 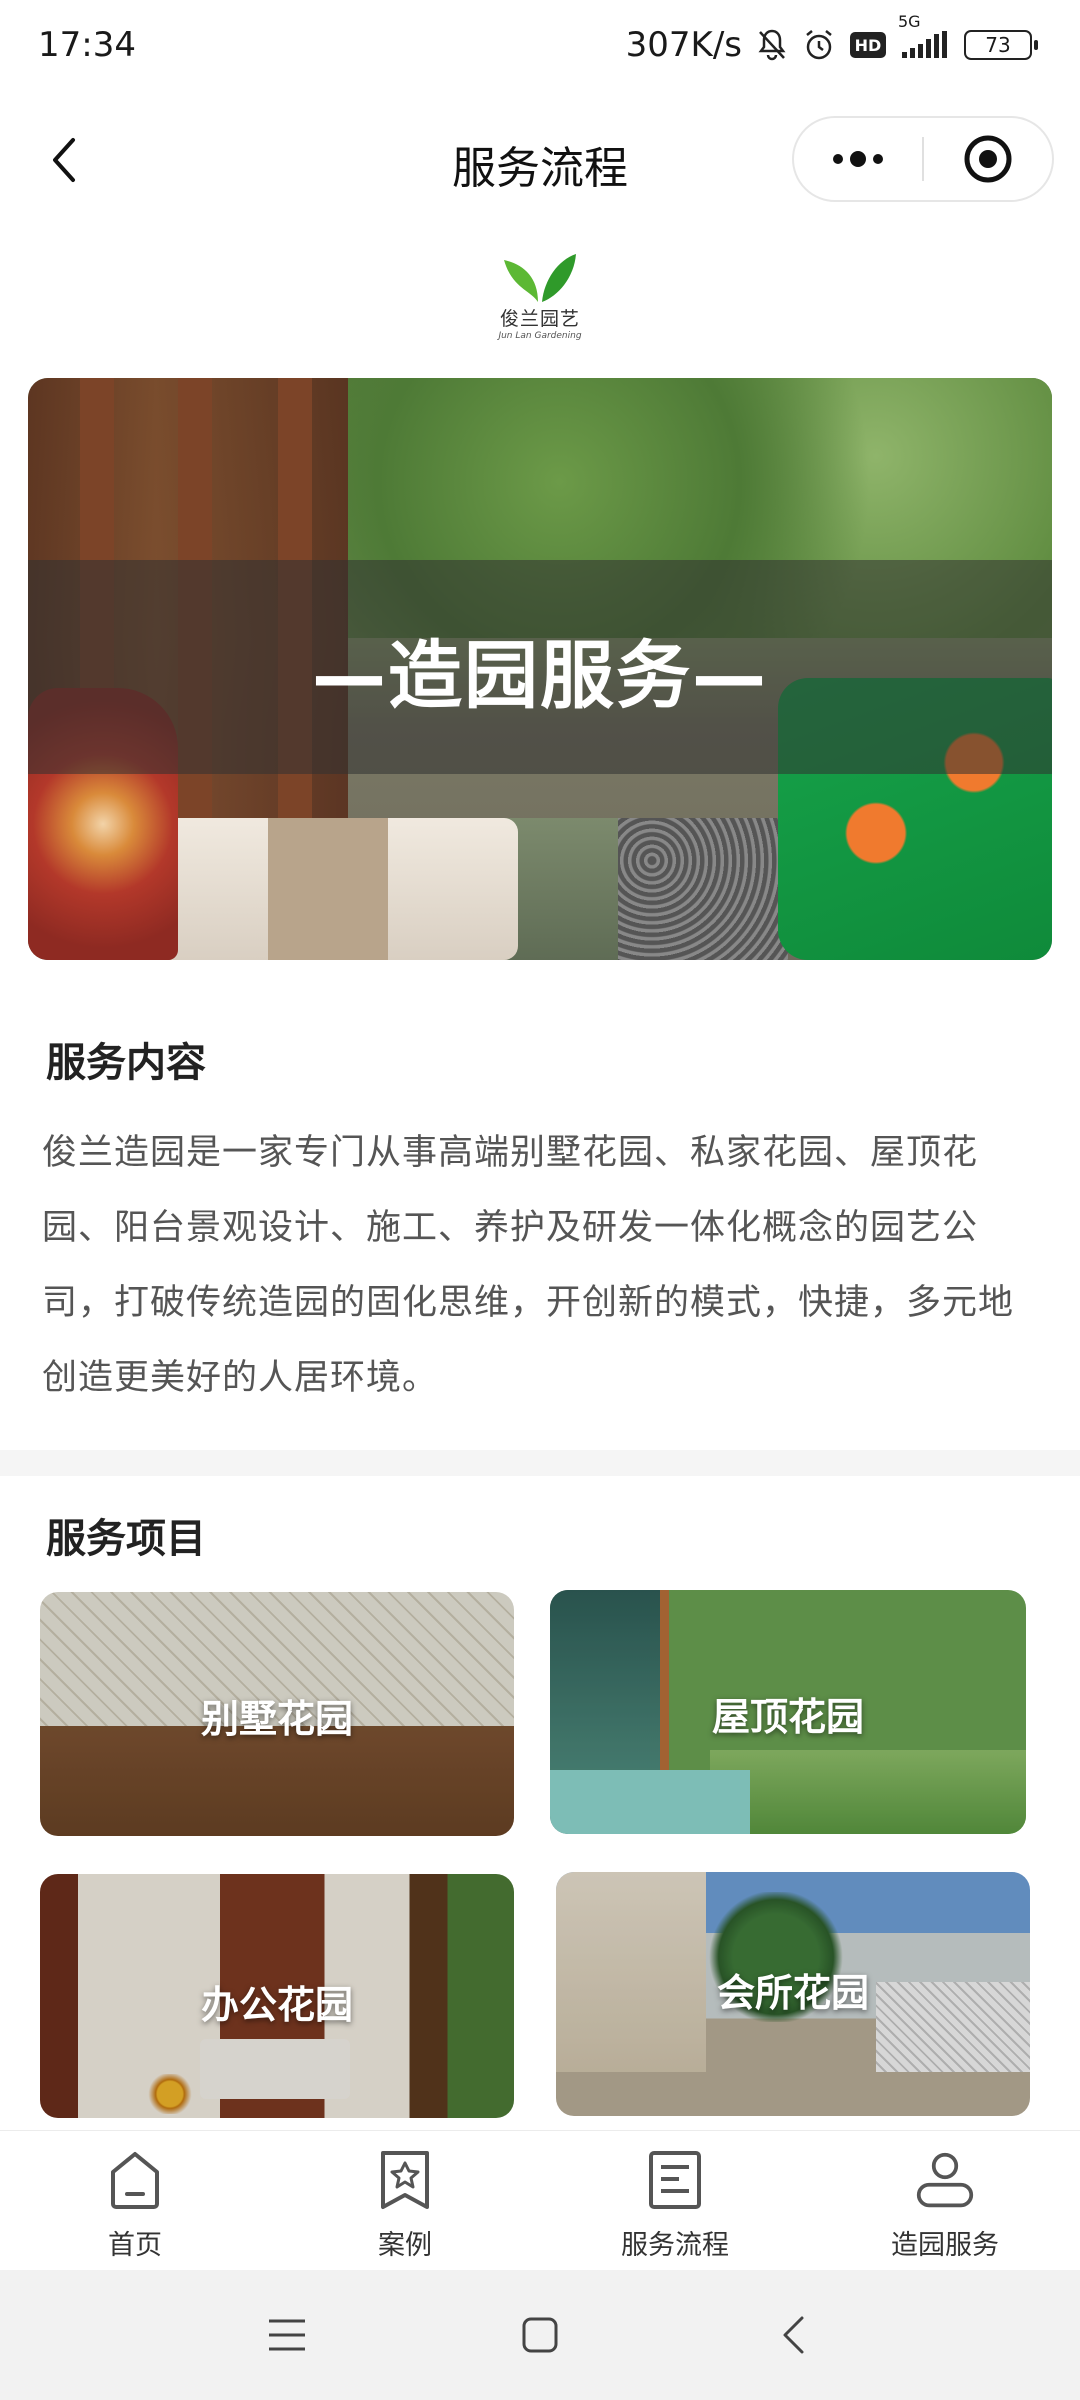 What do you see at coordinates (675, 2245) in the screenshot?
I see `tab-label: 服务流程` at bounding box center [675, 2245].